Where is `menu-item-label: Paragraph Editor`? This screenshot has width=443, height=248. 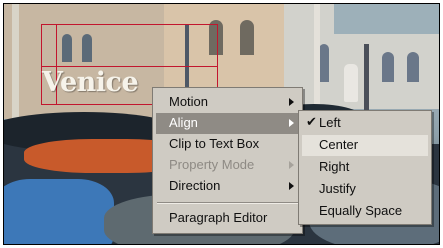
menu-item-label: Paragraph Editor is located at coordinates (218, 217).